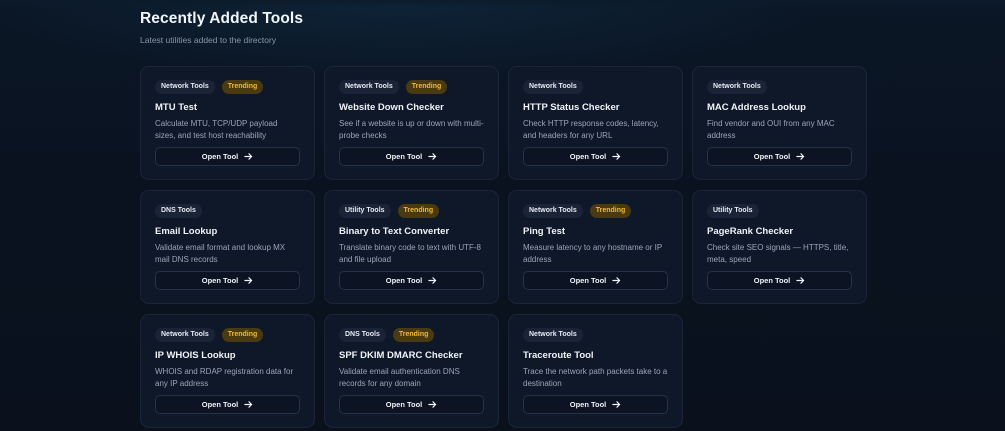 This screenshot has height=431, width=1005. I want to click on section-subtitle: Latest utilities added to the directory, so click(208, 40).